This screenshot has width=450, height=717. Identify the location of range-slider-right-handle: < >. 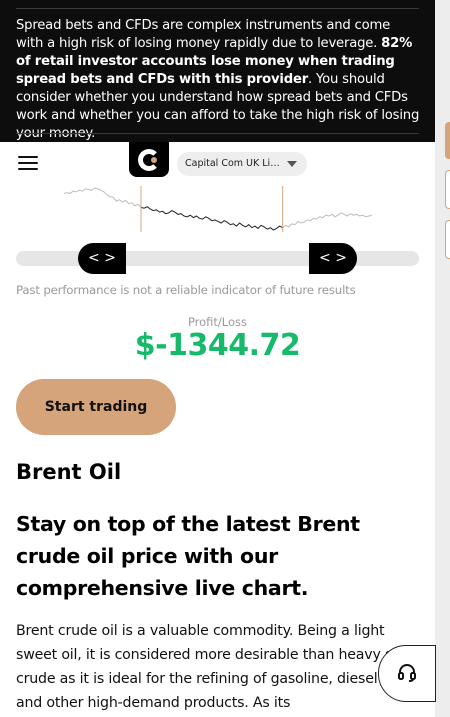
(333, 258).